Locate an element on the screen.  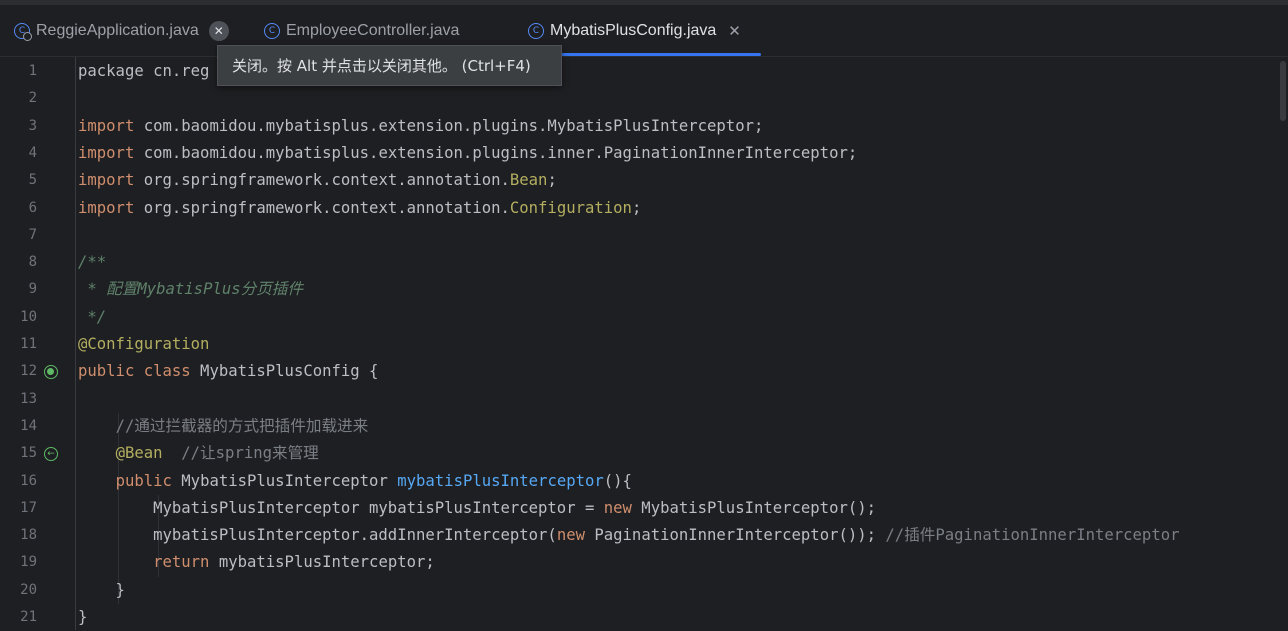
code-token: MybatisPlusInterceptor(); is located at coordinates (754, 507).